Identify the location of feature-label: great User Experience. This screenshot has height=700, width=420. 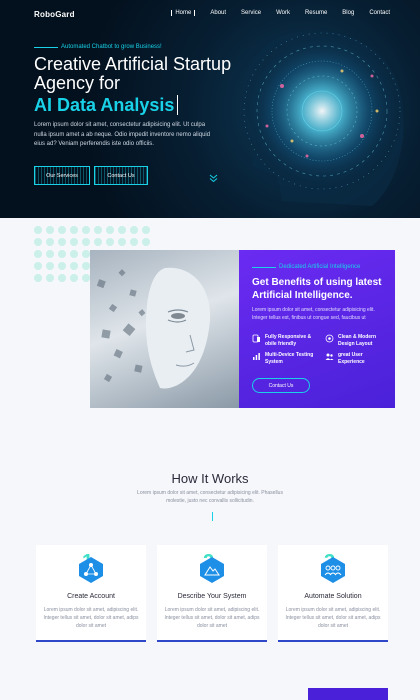
(351, 358).